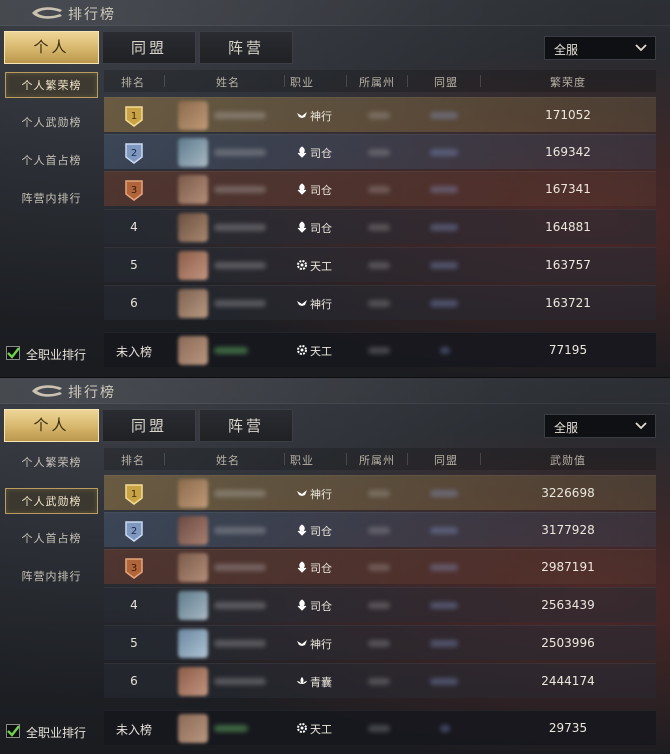 Image resolution: width=670 pixels, height=754 pixels. Describe the element at coordinates (134, 265) in the screenshot. I see `rank-number: 5` at that location.